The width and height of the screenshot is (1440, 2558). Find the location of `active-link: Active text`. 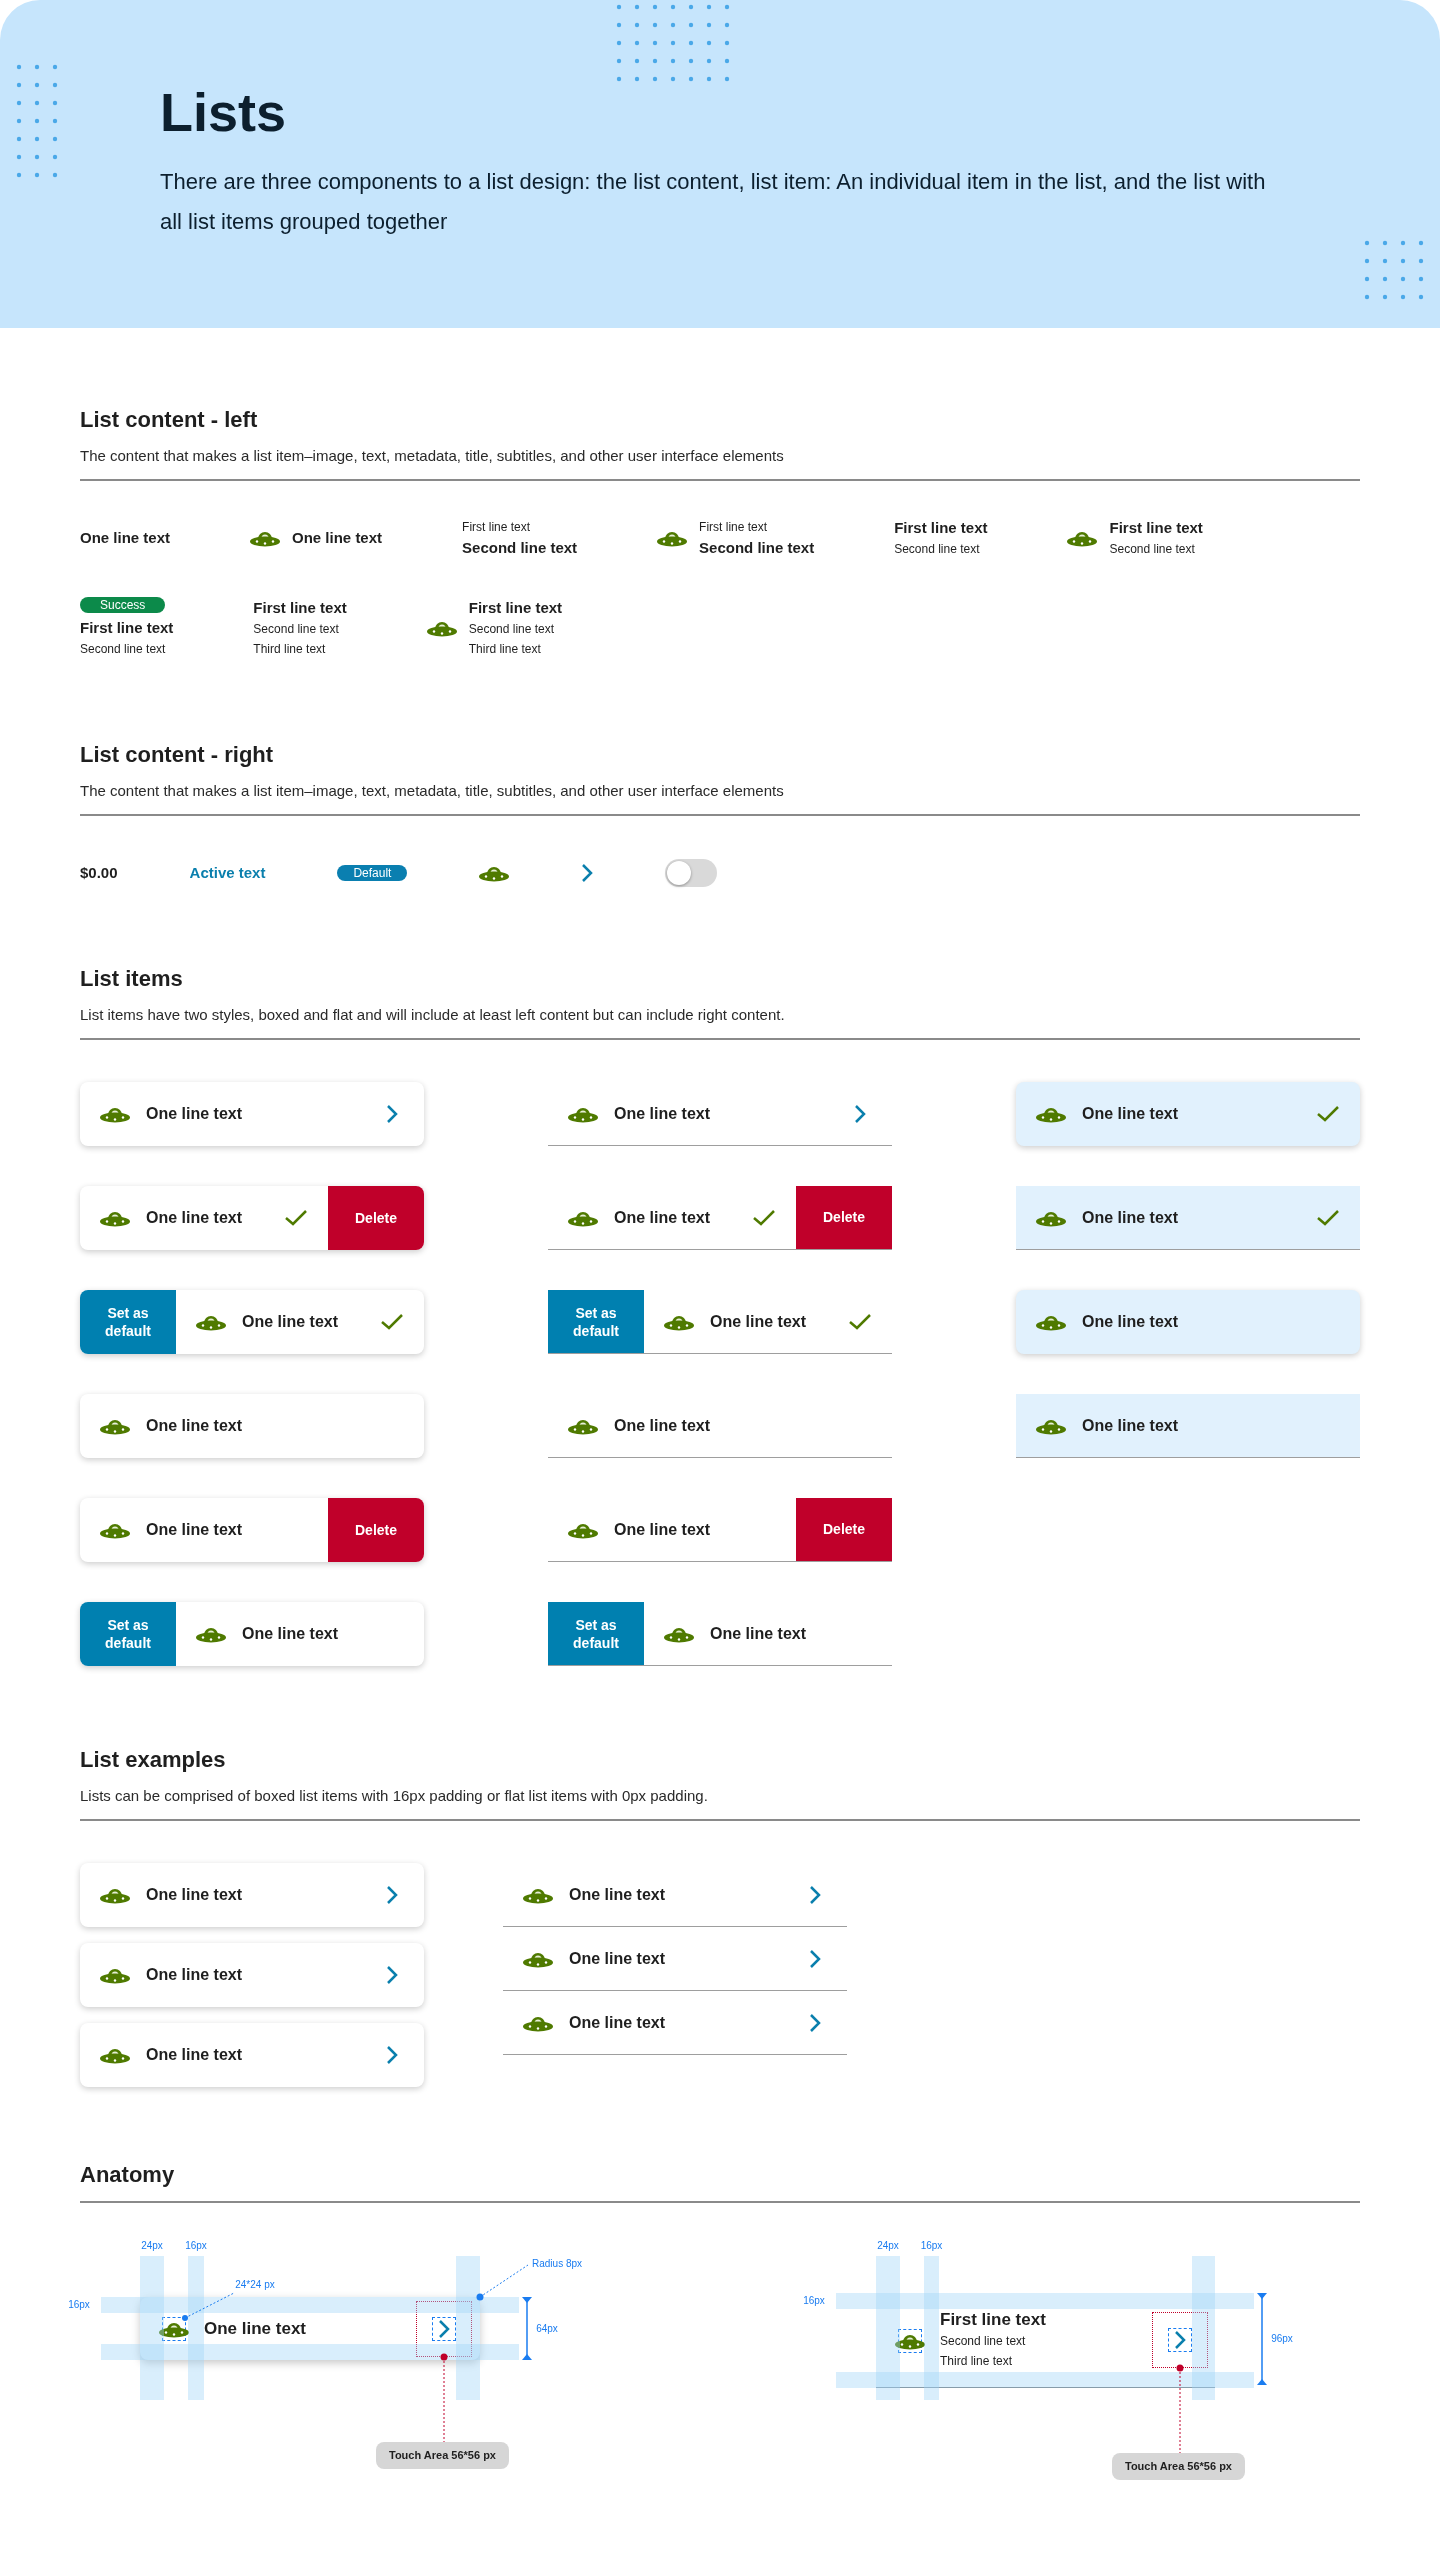

active-link: Active text is located at coordinates (227, 873).